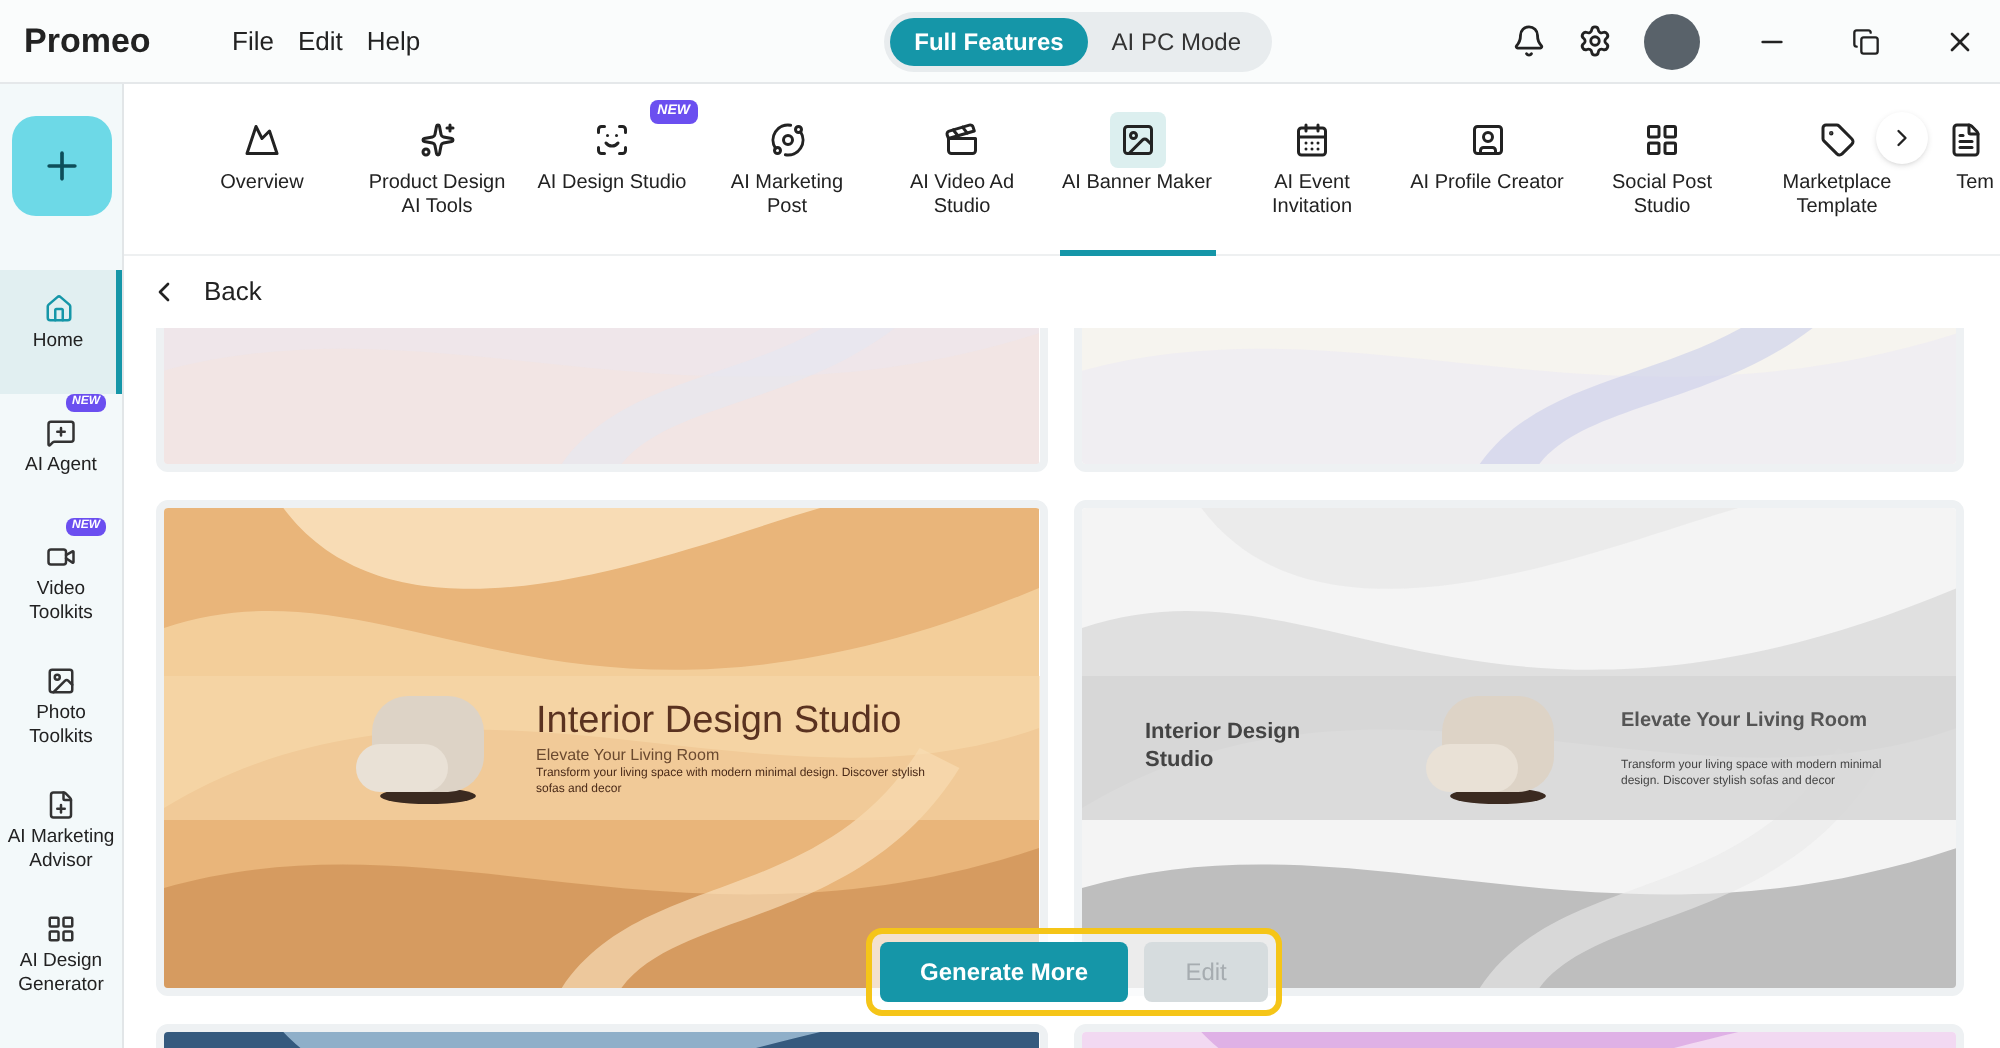 Image resolution: width=2000 pixels, height=1048 pixels. What do you see at coordinates (1487, 169) in the screenshot?
I see `tool-tab: AI Profile Creator` at bounding box center [1487, 169].